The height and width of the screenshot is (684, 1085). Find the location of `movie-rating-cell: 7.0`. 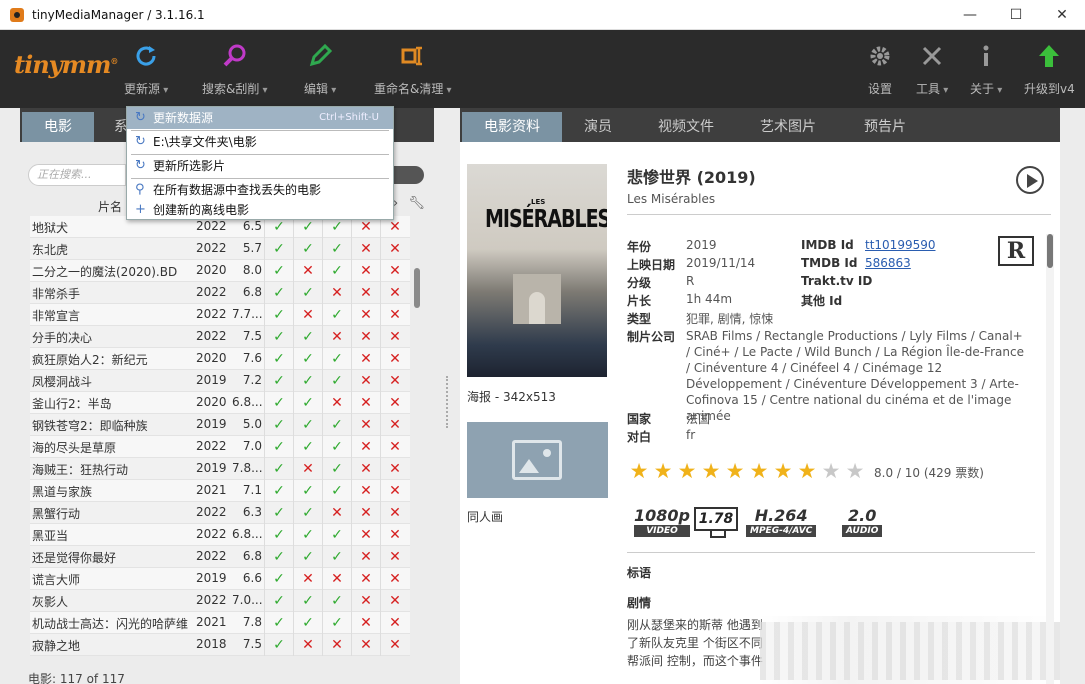

movie-rating-cell: 7.0 is located at coordinates (252, 446).